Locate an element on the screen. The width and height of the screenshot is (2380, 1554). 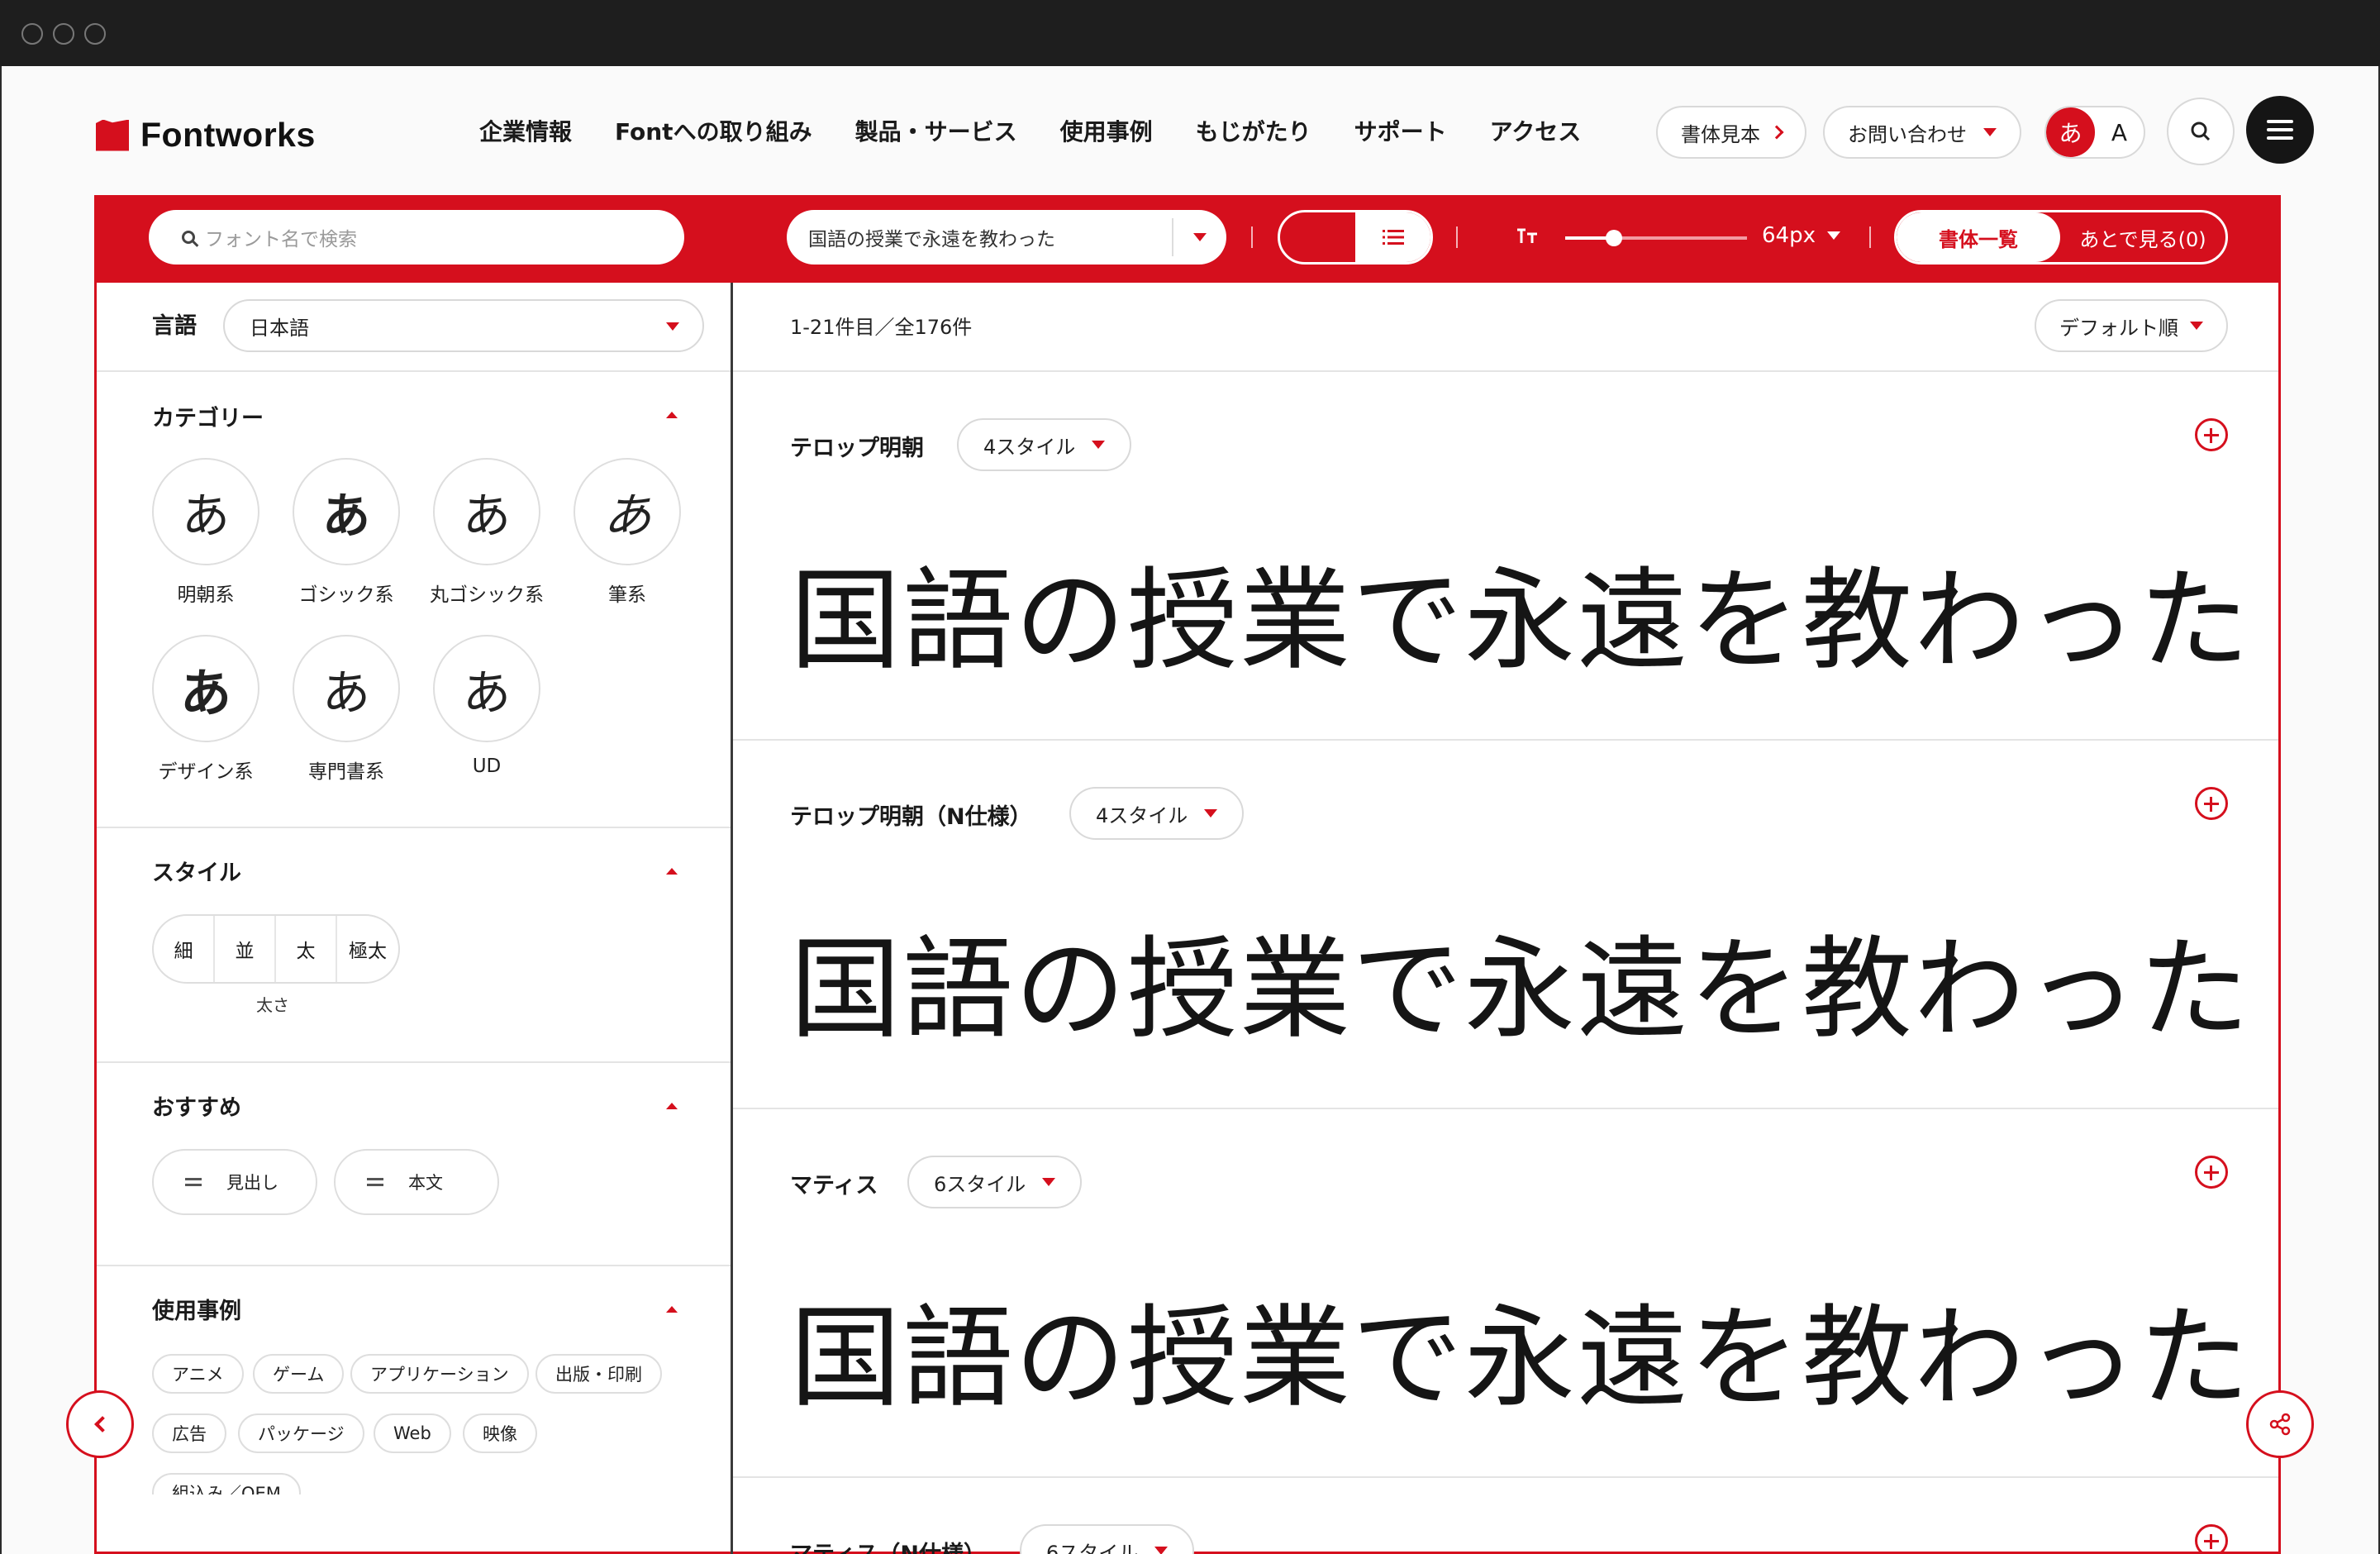
language-select-value: 日本語 is located at coordinates (279, 328).